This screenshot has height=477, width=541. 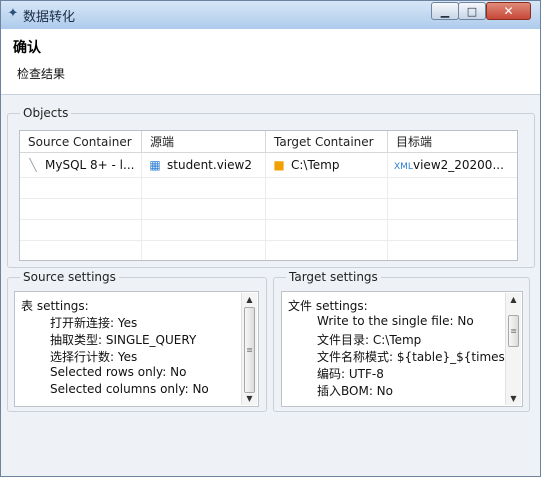 What do you see at coordinates (94, 323) in the screenshot?
I see `source-setting-line: 打开新连接: Yes` at bounding box center [94, 323].